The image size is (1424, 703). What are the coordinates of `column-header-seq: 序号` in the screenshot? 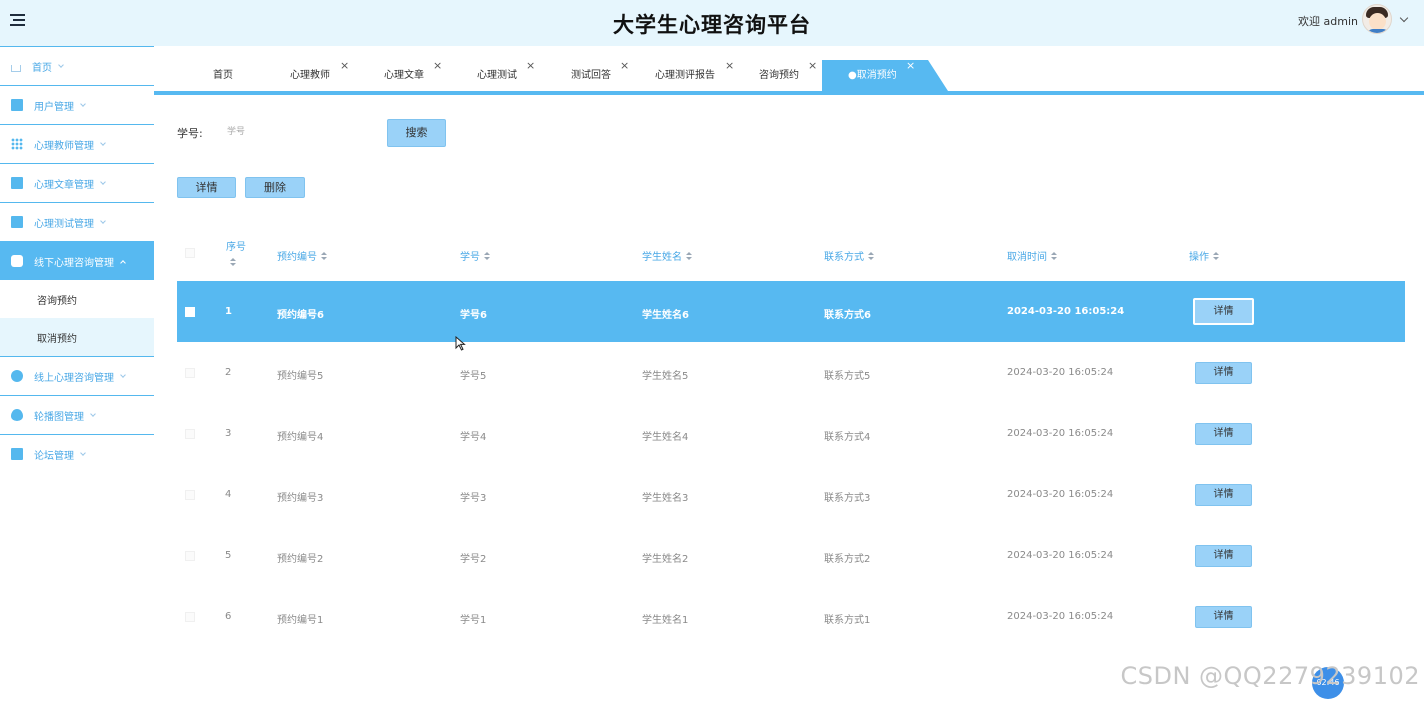 It's located at (236, 252).